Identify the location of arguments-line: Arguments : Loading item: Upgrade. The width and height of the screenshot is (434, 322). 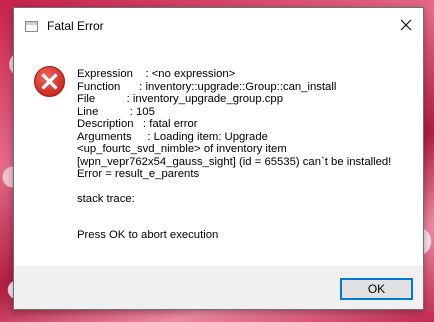
(172, 136).